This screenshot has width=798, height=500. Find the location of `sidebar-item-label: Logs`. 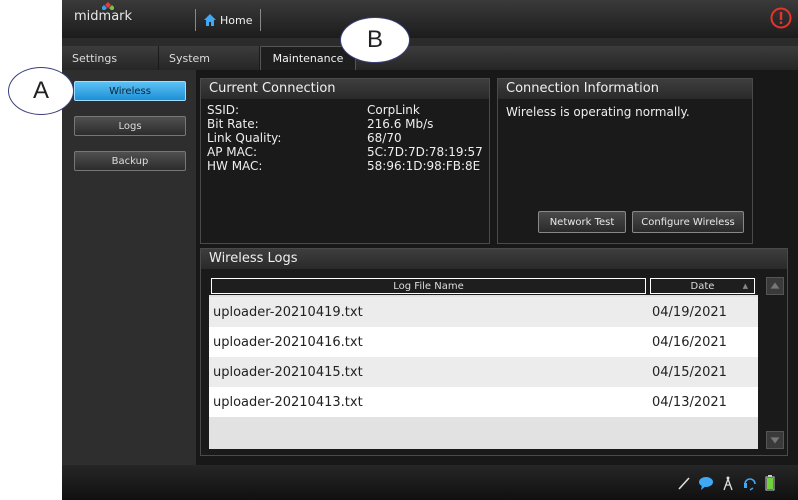

sidebar-item-label: Logs is located at coordinates (130, 126).